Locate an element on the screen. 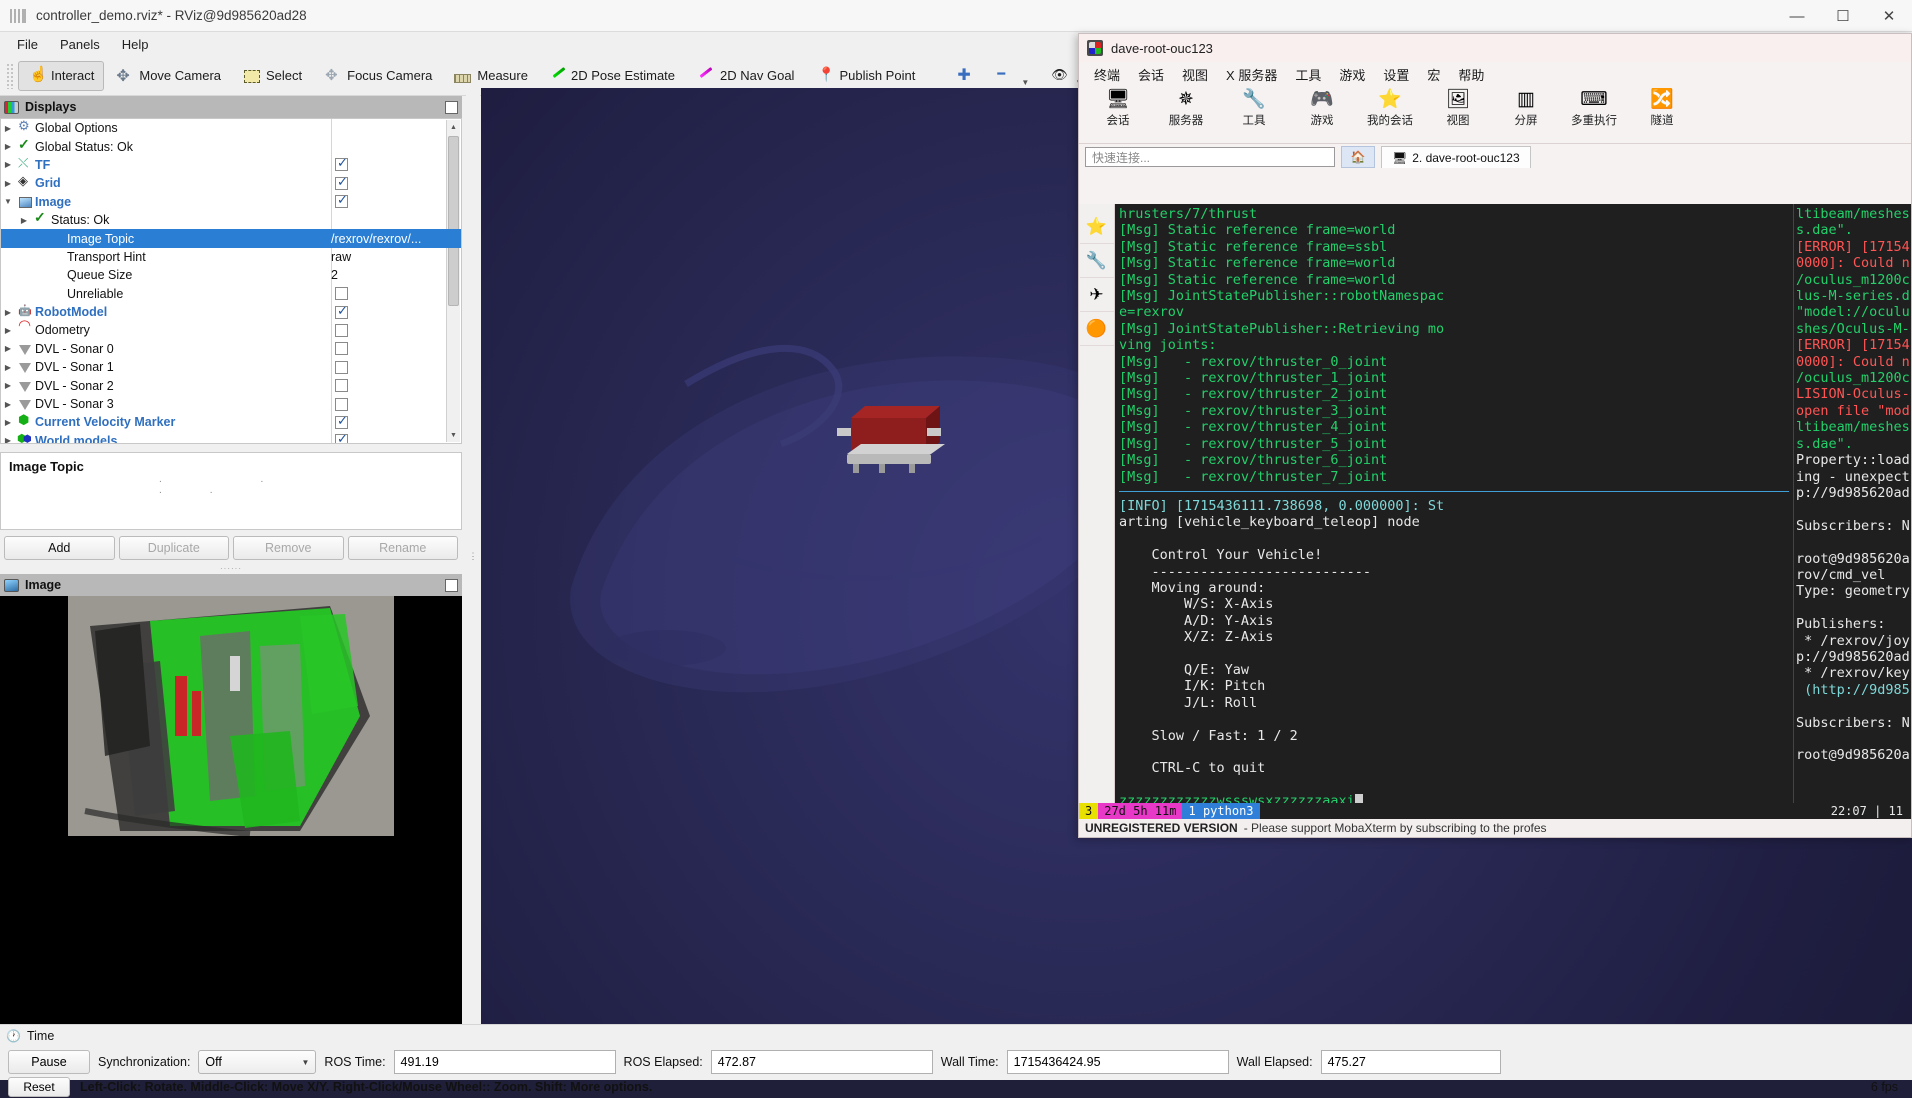 The image size is (1912, 1098). display-row: TF is located at coordinates (231, 164).